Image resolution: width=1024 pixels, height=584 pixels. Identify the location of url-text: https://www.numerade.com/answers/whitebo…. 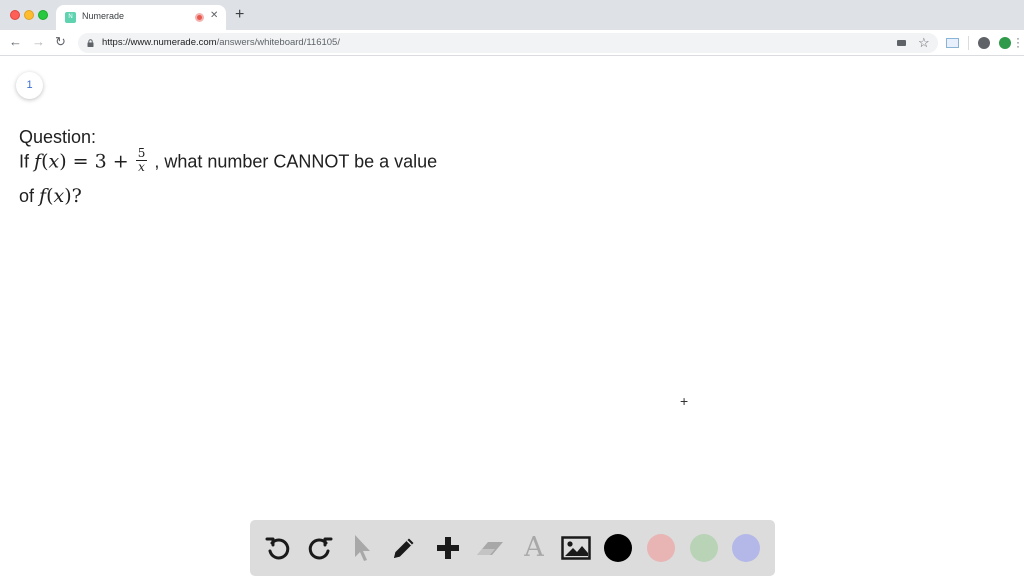
(221, 42).